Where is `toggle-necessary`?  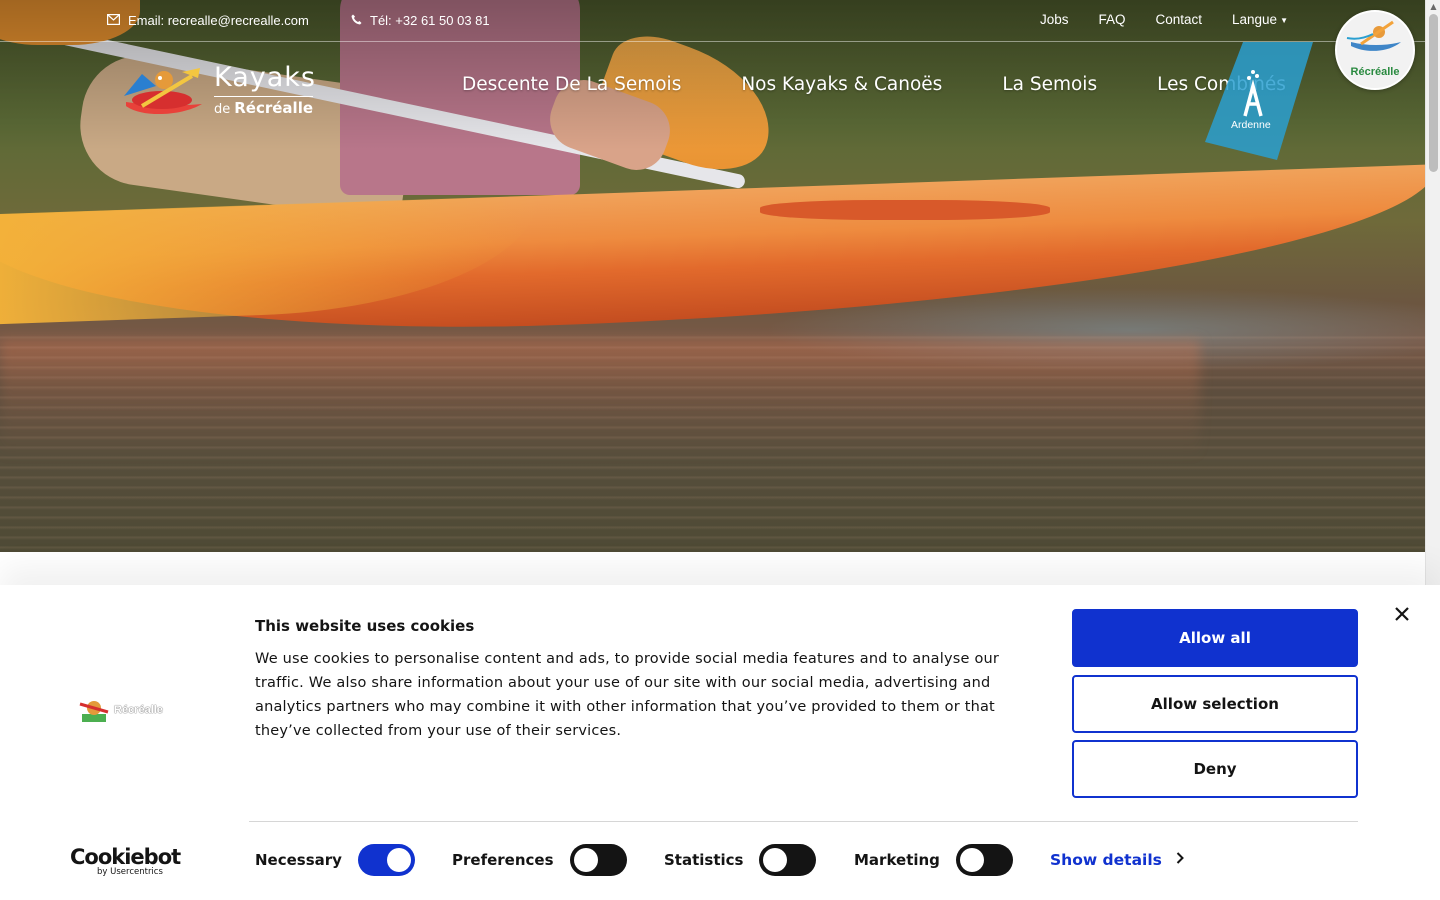
toggle-necessary is located at coordinates (386, 860).